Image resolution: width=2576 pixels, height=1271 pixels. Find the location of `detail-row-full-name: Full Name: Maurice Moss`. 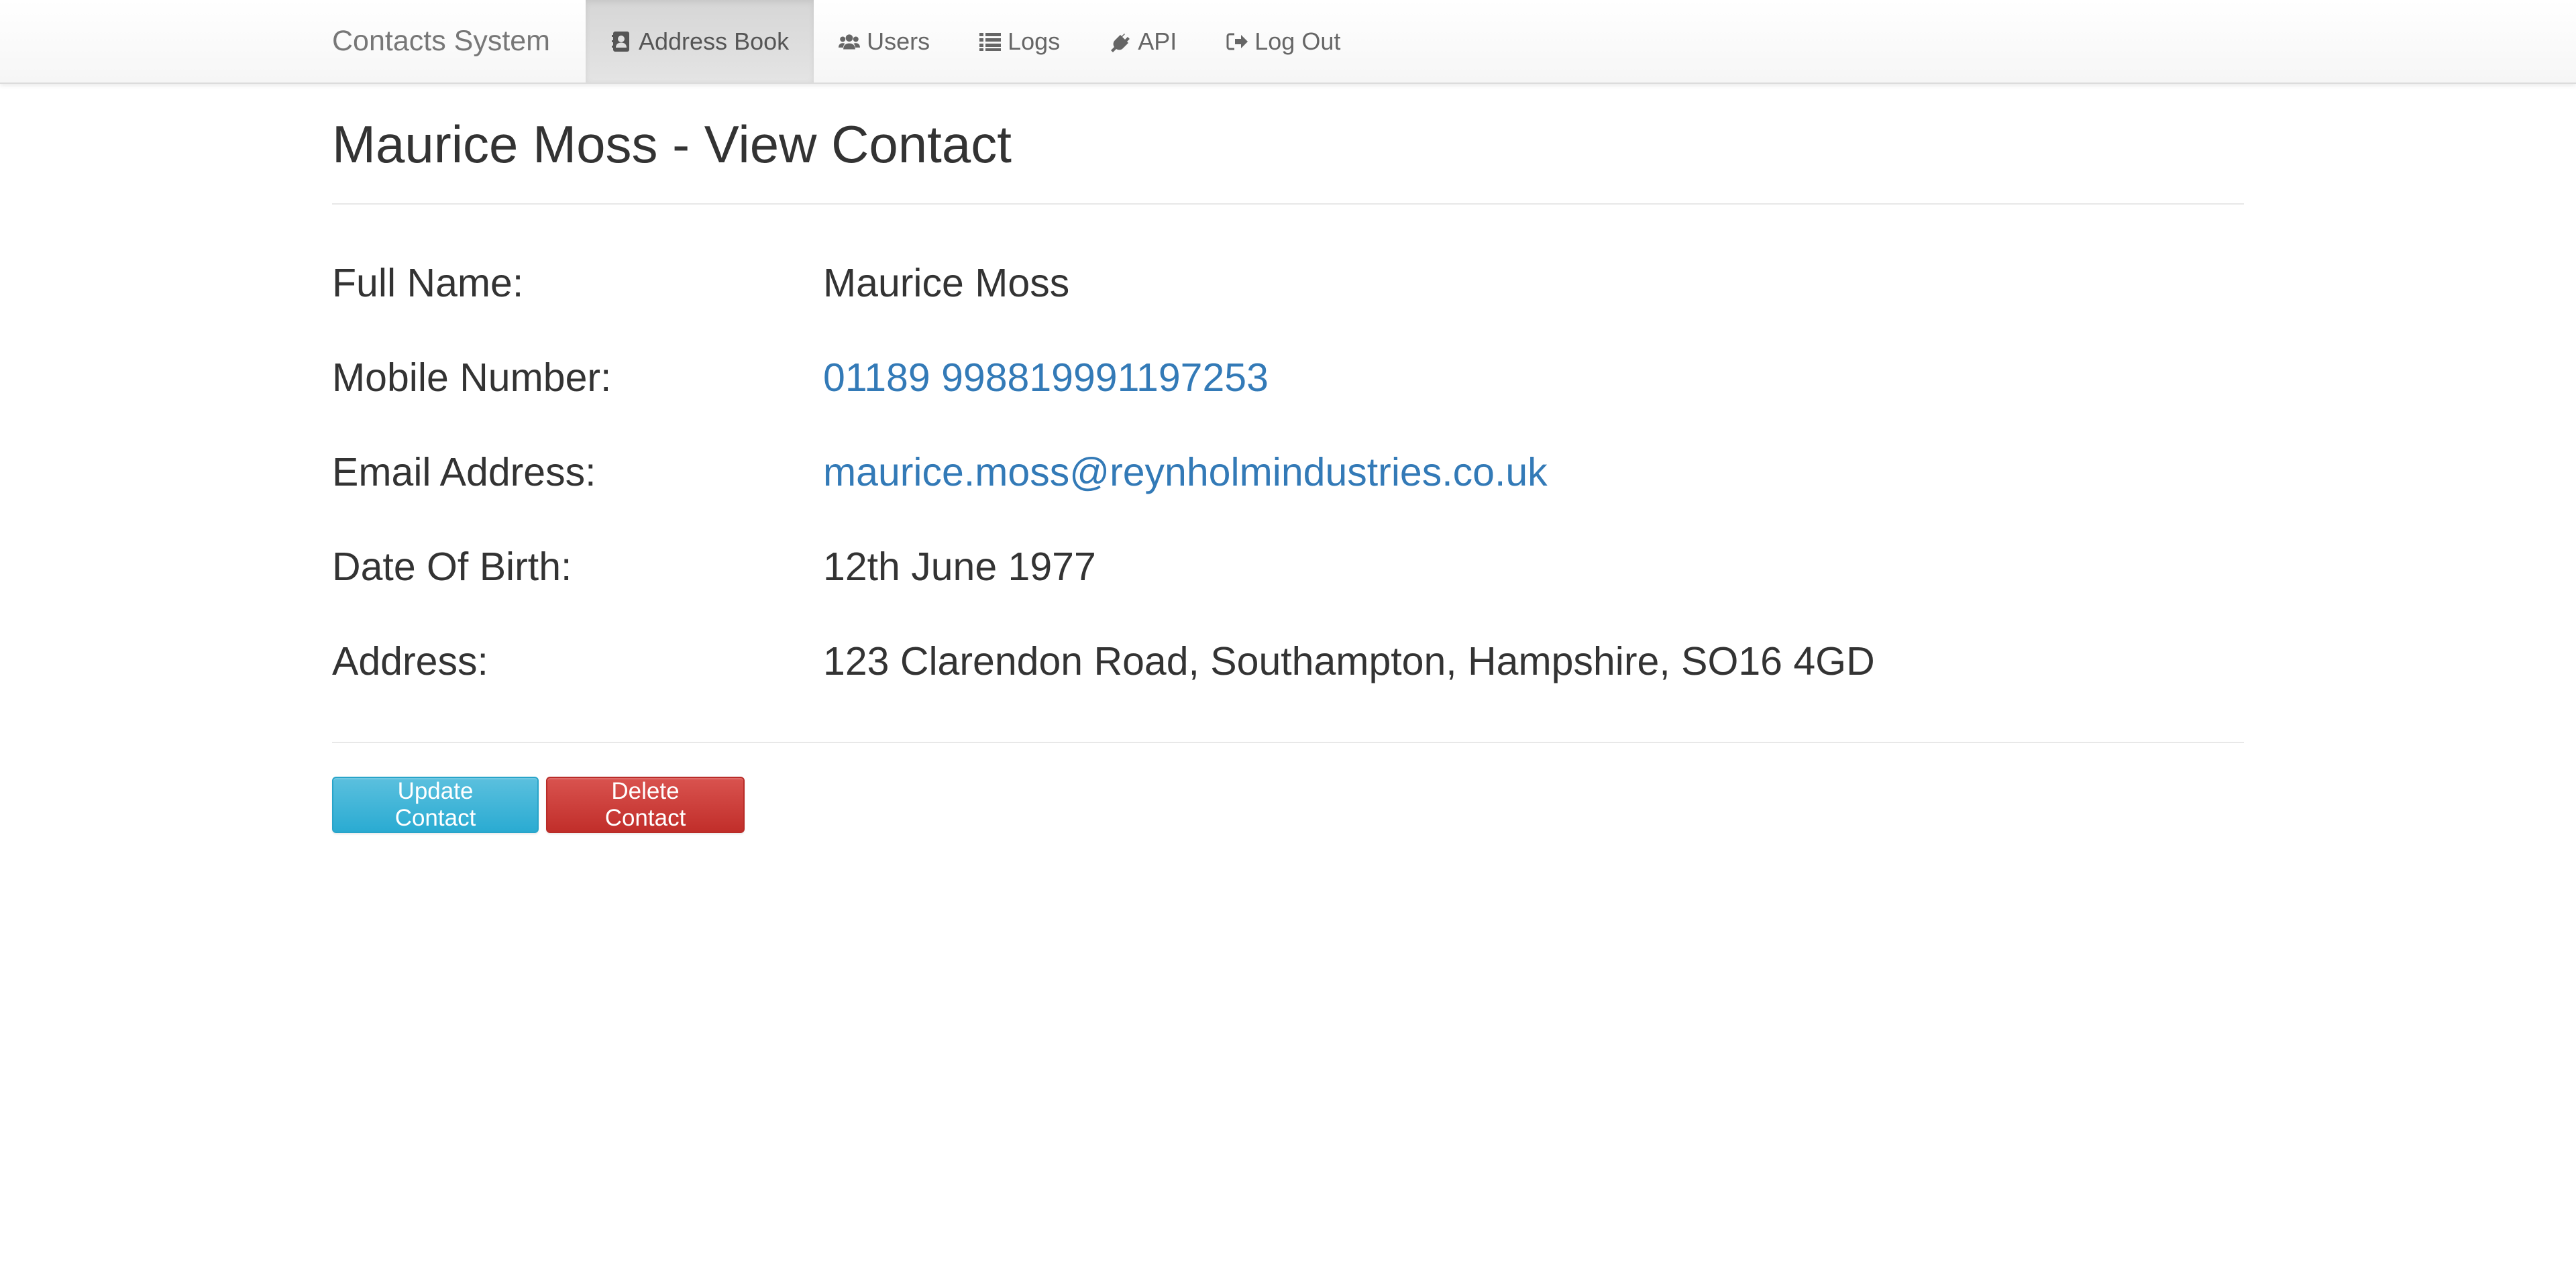

detail-row-full-name: Full Name: Maurice Moss is located at coordinates (1288, 307).